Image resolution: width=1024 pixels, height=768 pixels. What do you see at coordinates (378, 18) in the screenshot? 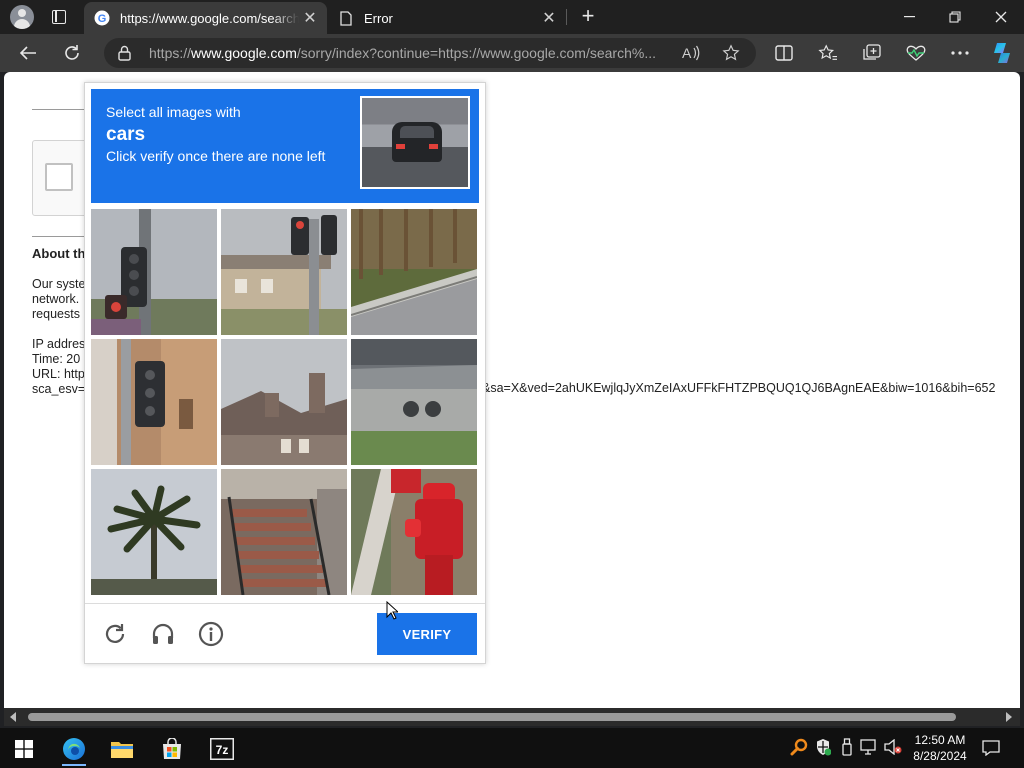
I see `tab-title: Error` at bounding box center [378, 18].